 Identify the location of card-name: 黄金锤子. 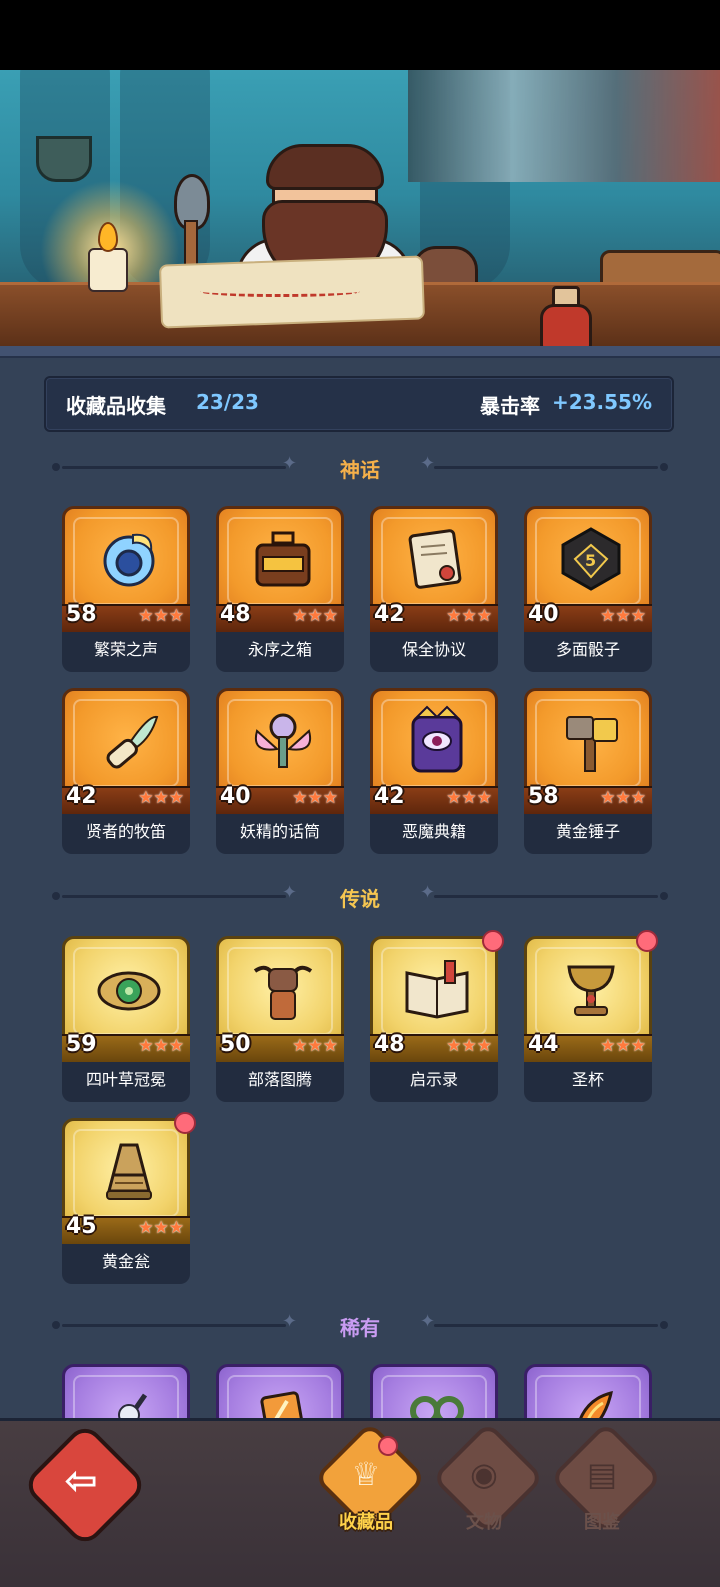
(587, 831).